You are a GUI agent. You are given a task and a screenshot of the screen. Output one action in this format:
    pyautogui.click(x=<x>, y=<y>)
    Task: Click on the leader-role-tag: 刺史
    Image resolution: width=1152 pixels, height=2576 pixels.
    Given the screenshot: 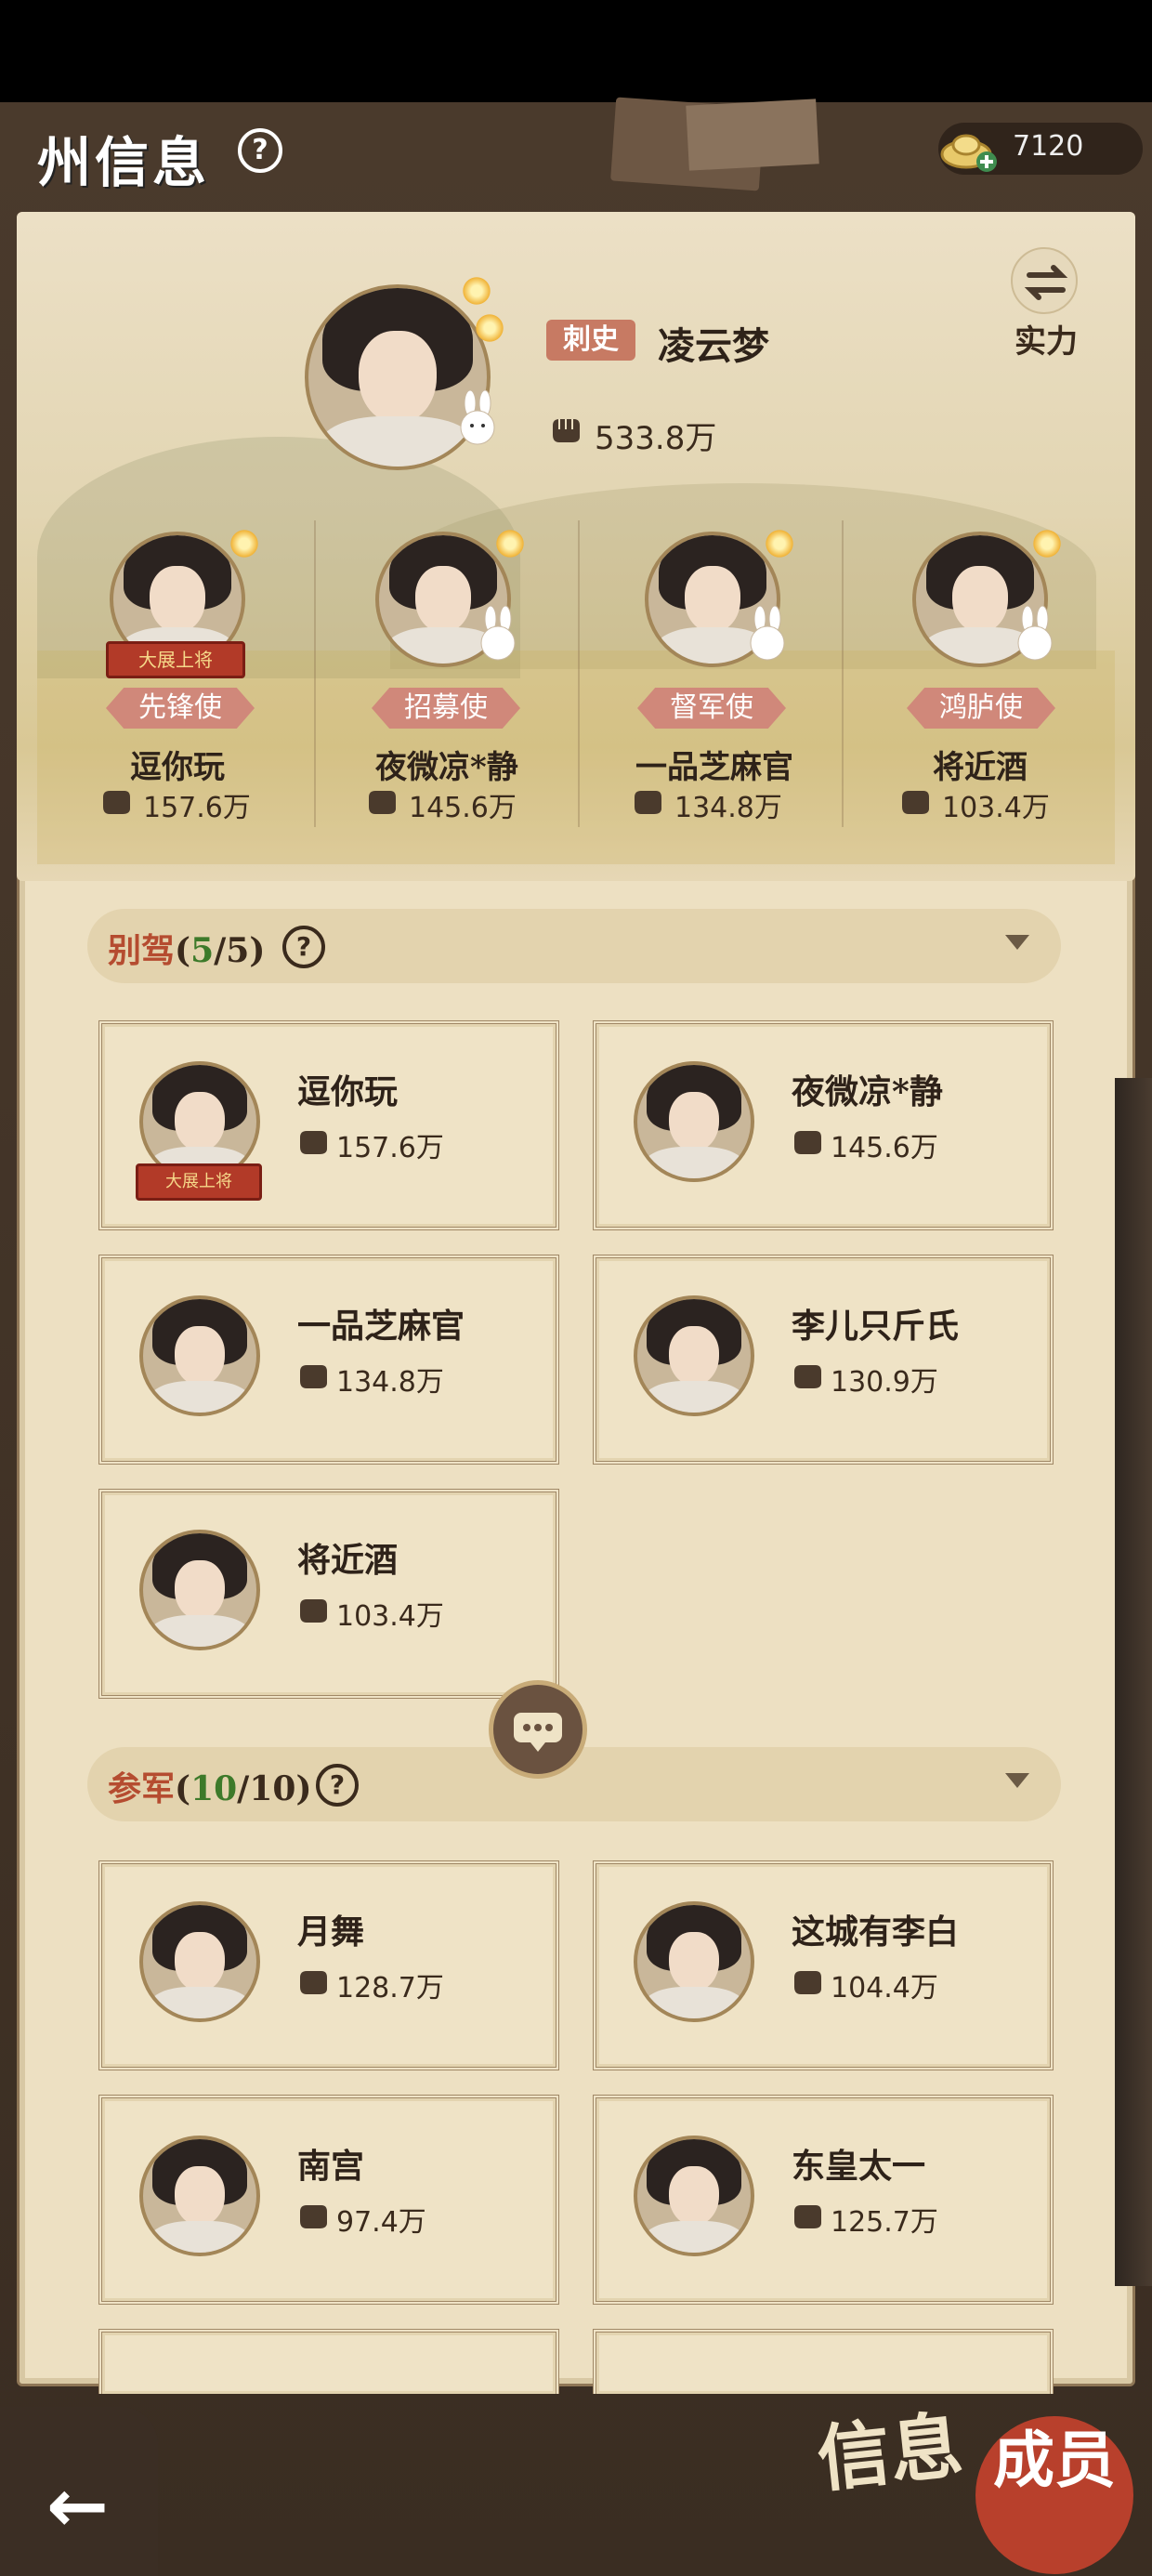 What is the action you would take?
    pyautogui.click(x=590, y=340)
    